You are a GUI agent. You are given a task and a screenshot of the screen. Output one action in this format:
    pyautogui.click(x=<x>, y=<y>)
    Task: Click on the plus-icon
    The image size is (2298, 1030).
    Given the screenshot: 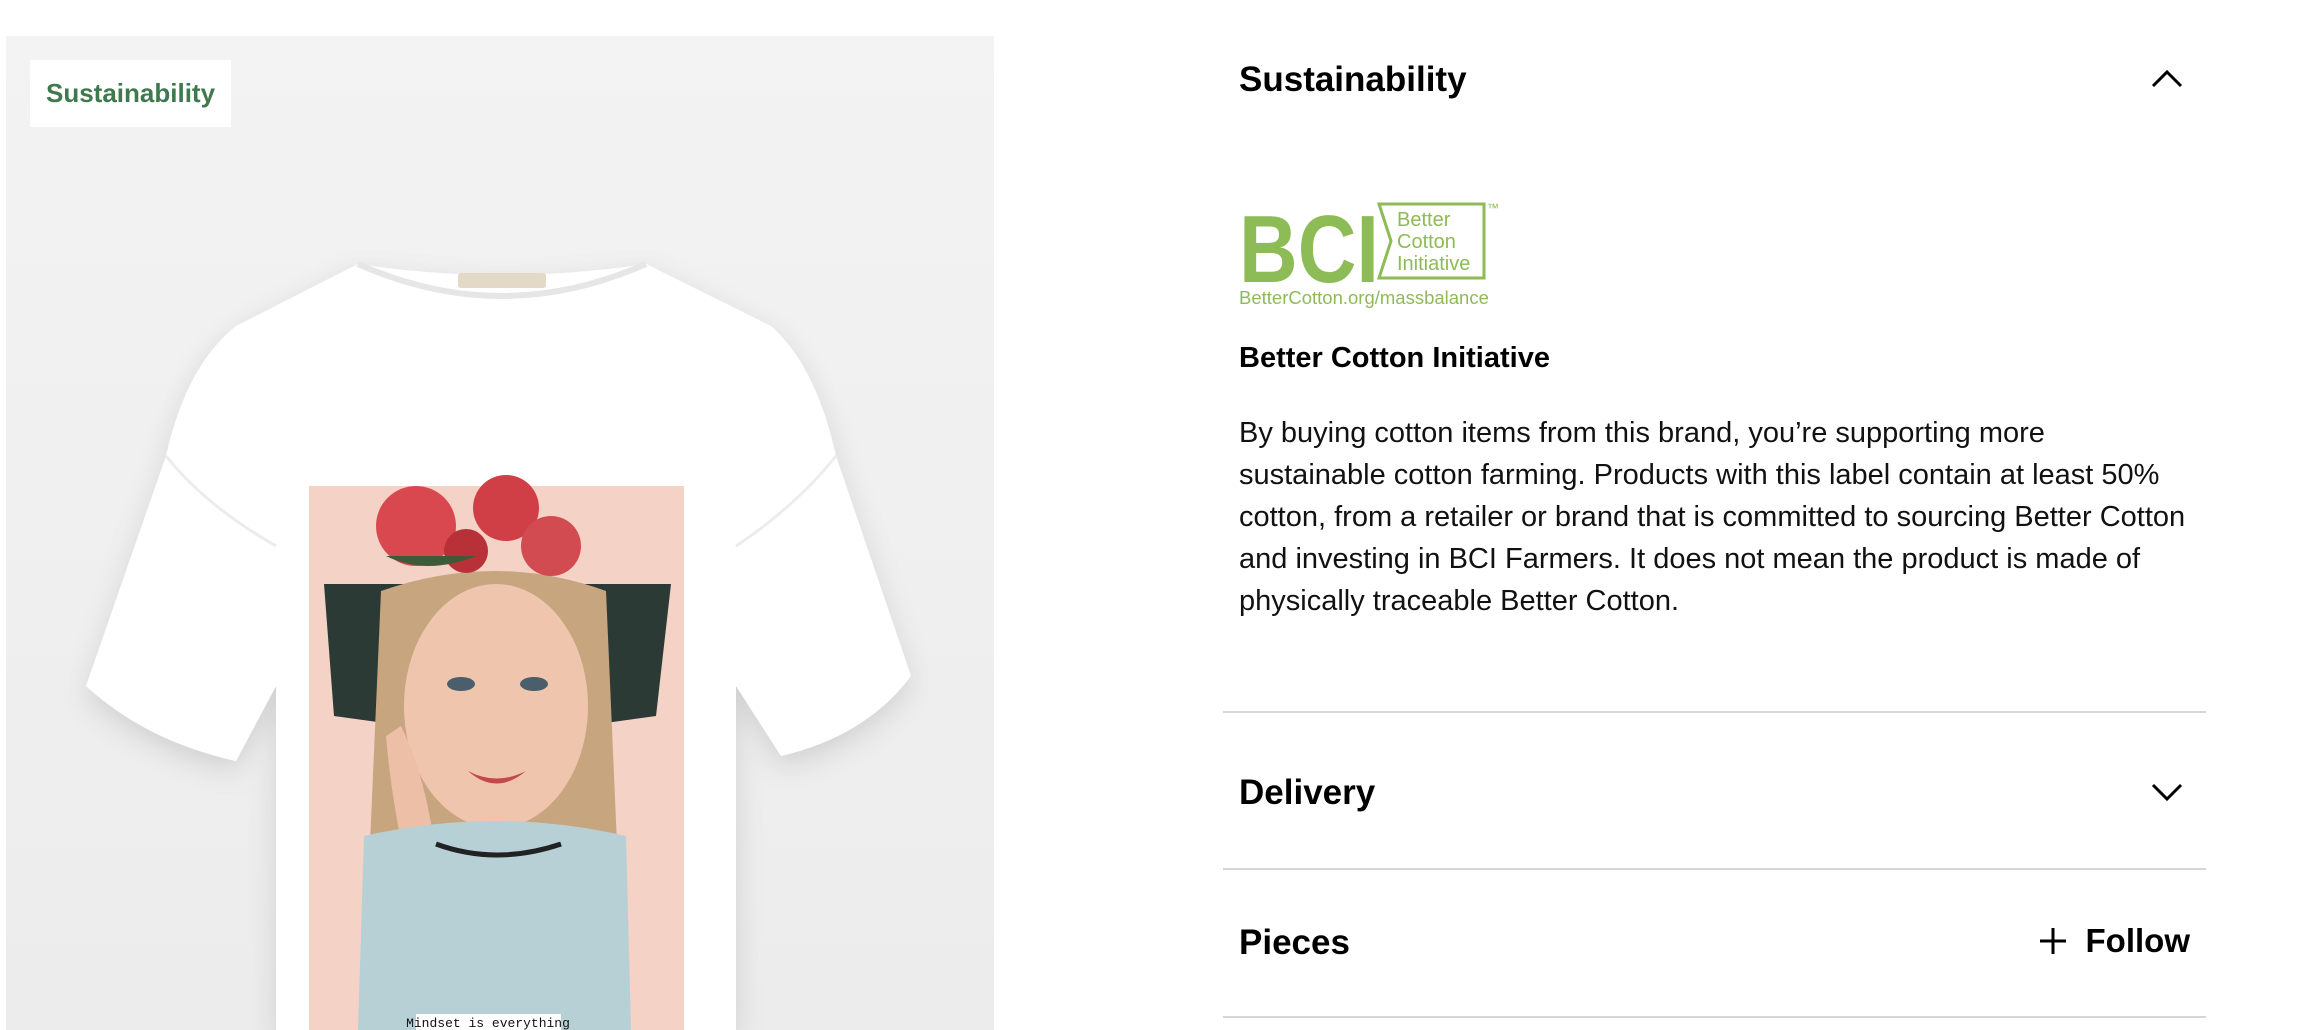 What is the action you would take?
    pyautogui.click(x=2052, y=941)
    